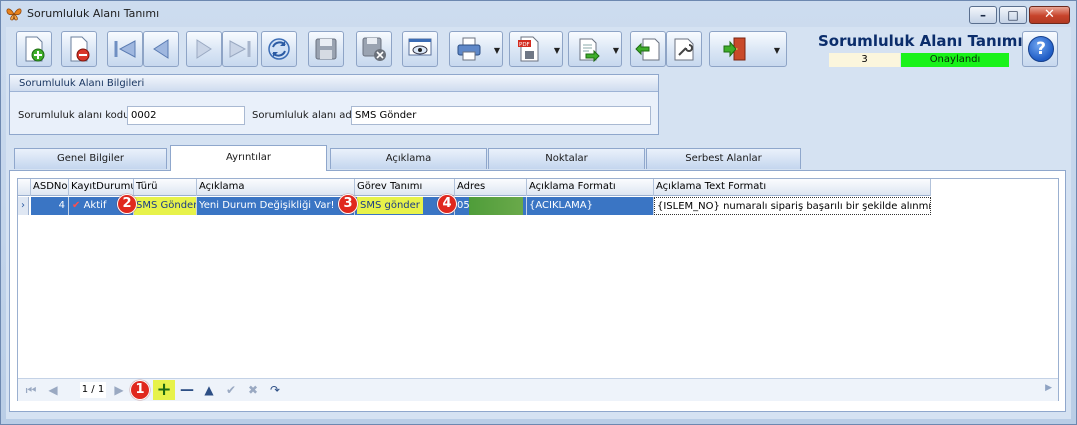 The width and height of the screenshot is (1077, 425). I want to click on print-button: ▼, so click(476, 49).